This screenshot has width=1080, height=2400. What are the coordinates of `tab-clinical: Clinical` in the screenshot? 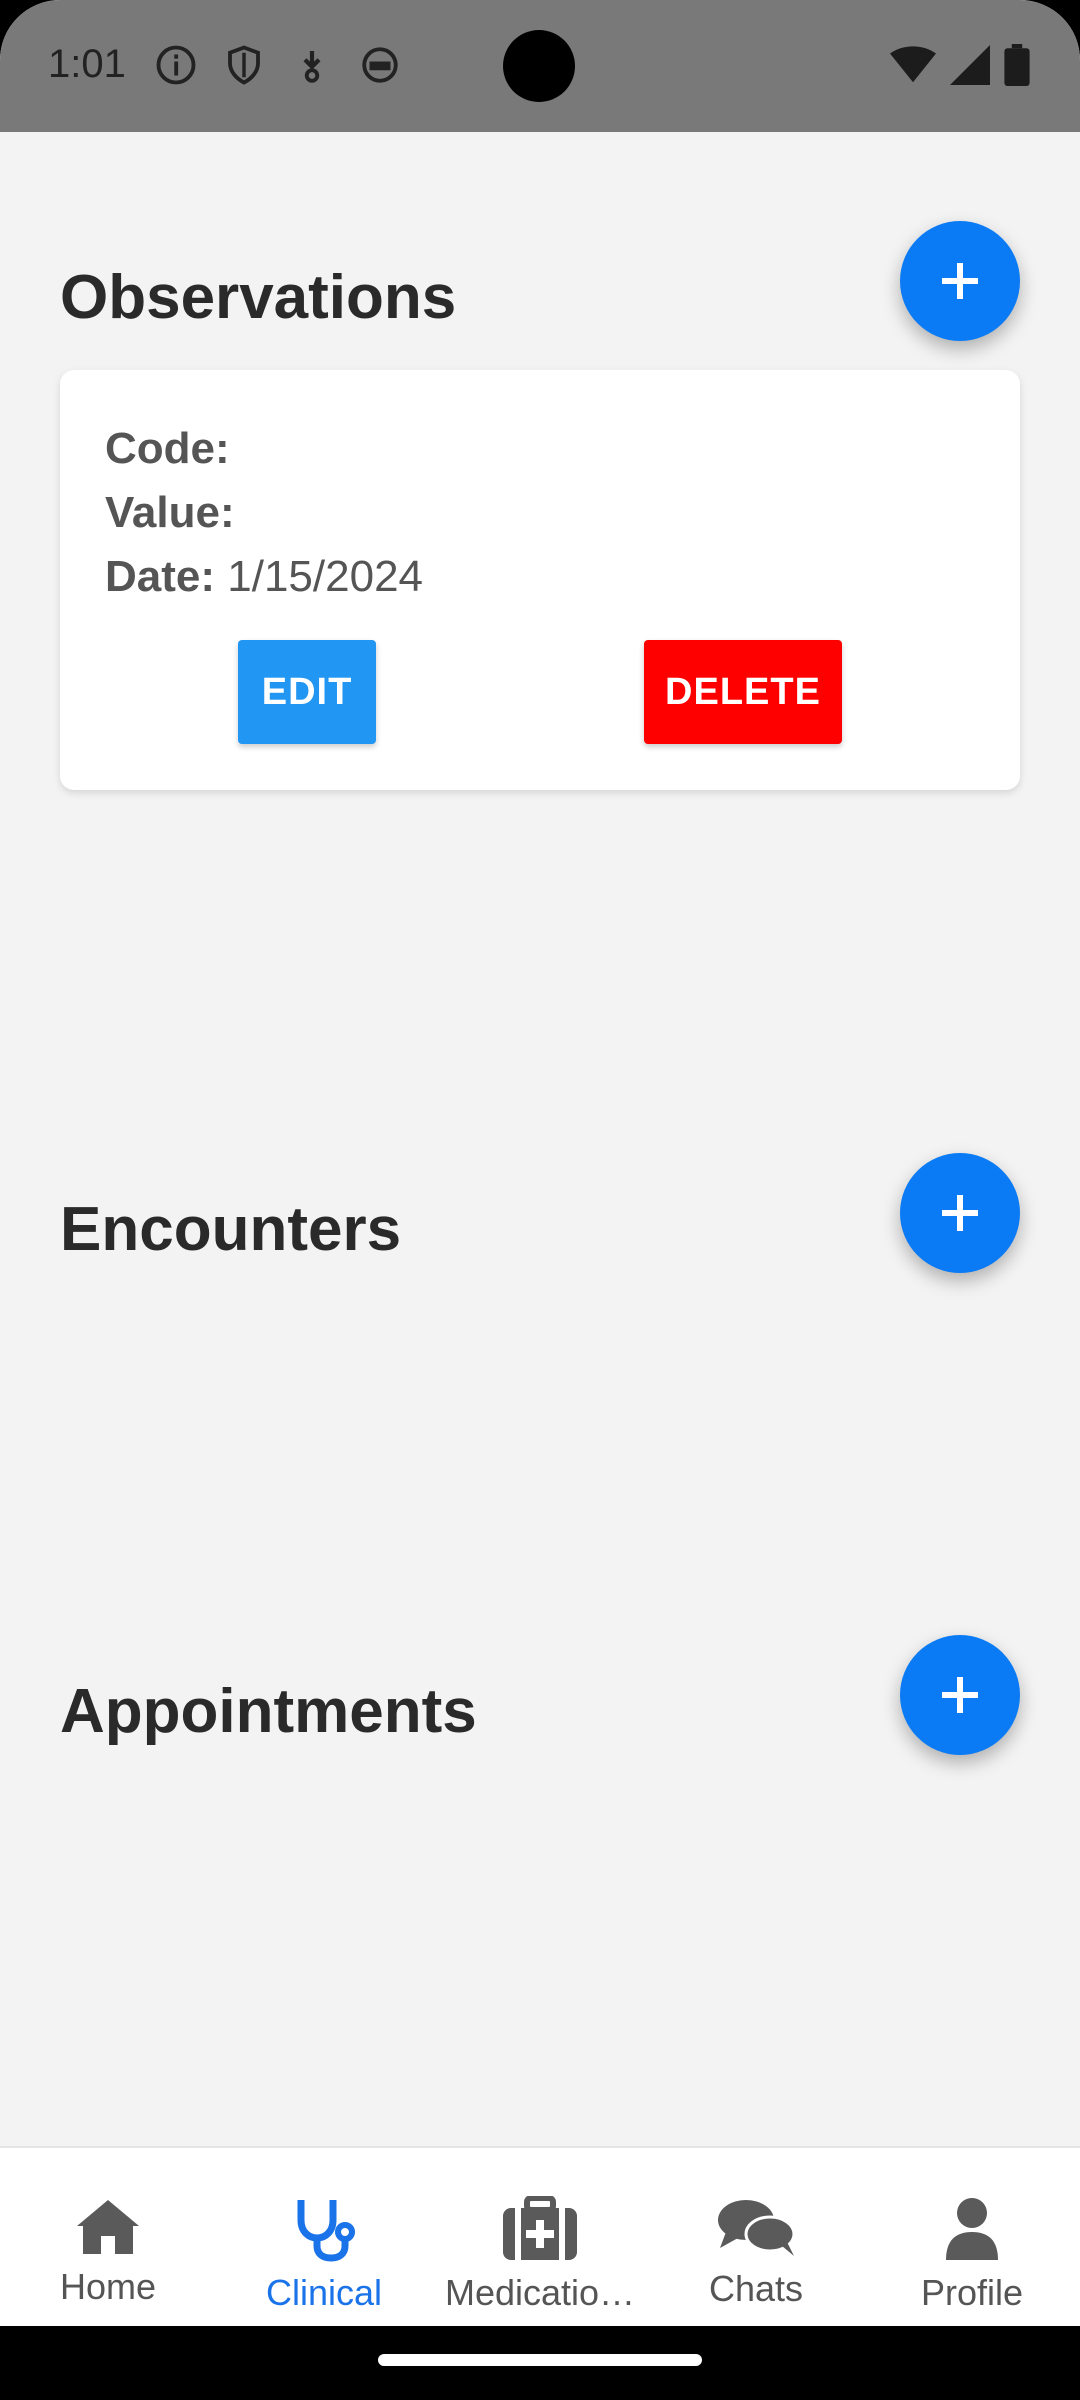 It's located at (324, 2237).